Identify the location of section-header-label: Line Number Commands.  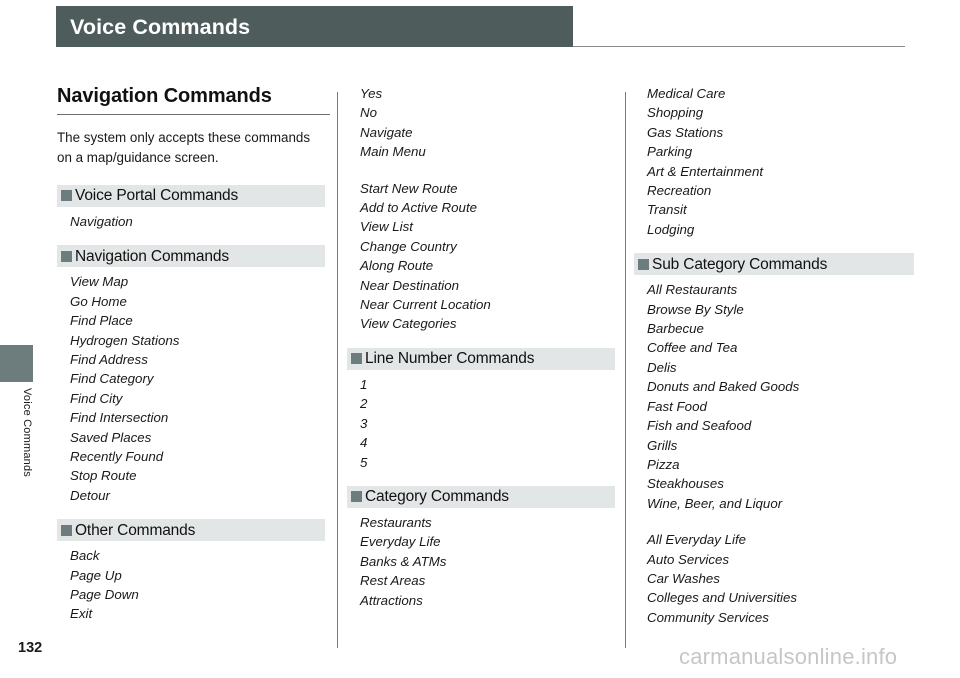
(450, 359).